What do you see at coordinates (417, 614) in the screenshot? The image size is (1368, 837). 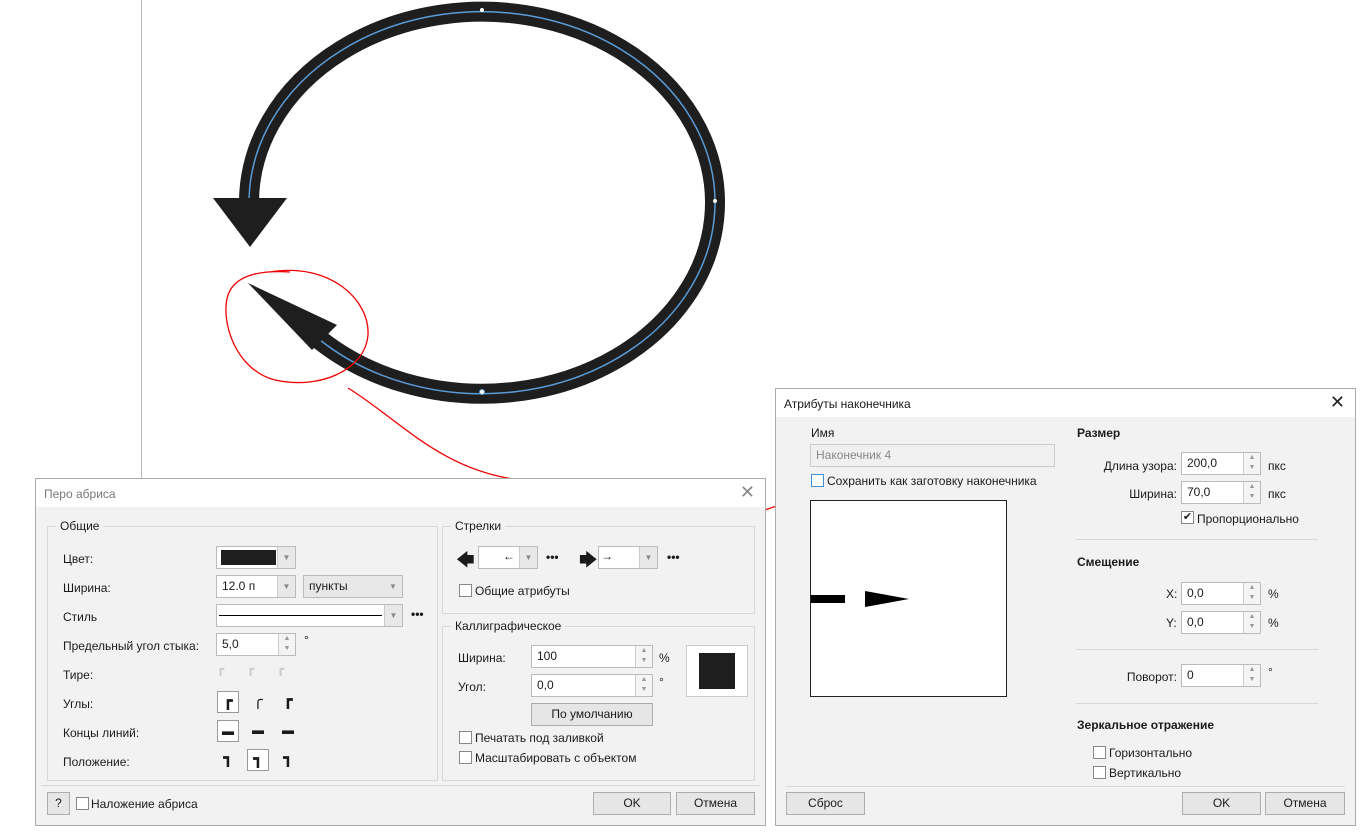 I see `style-more-icon: •••` at bounding box center [417, 614].